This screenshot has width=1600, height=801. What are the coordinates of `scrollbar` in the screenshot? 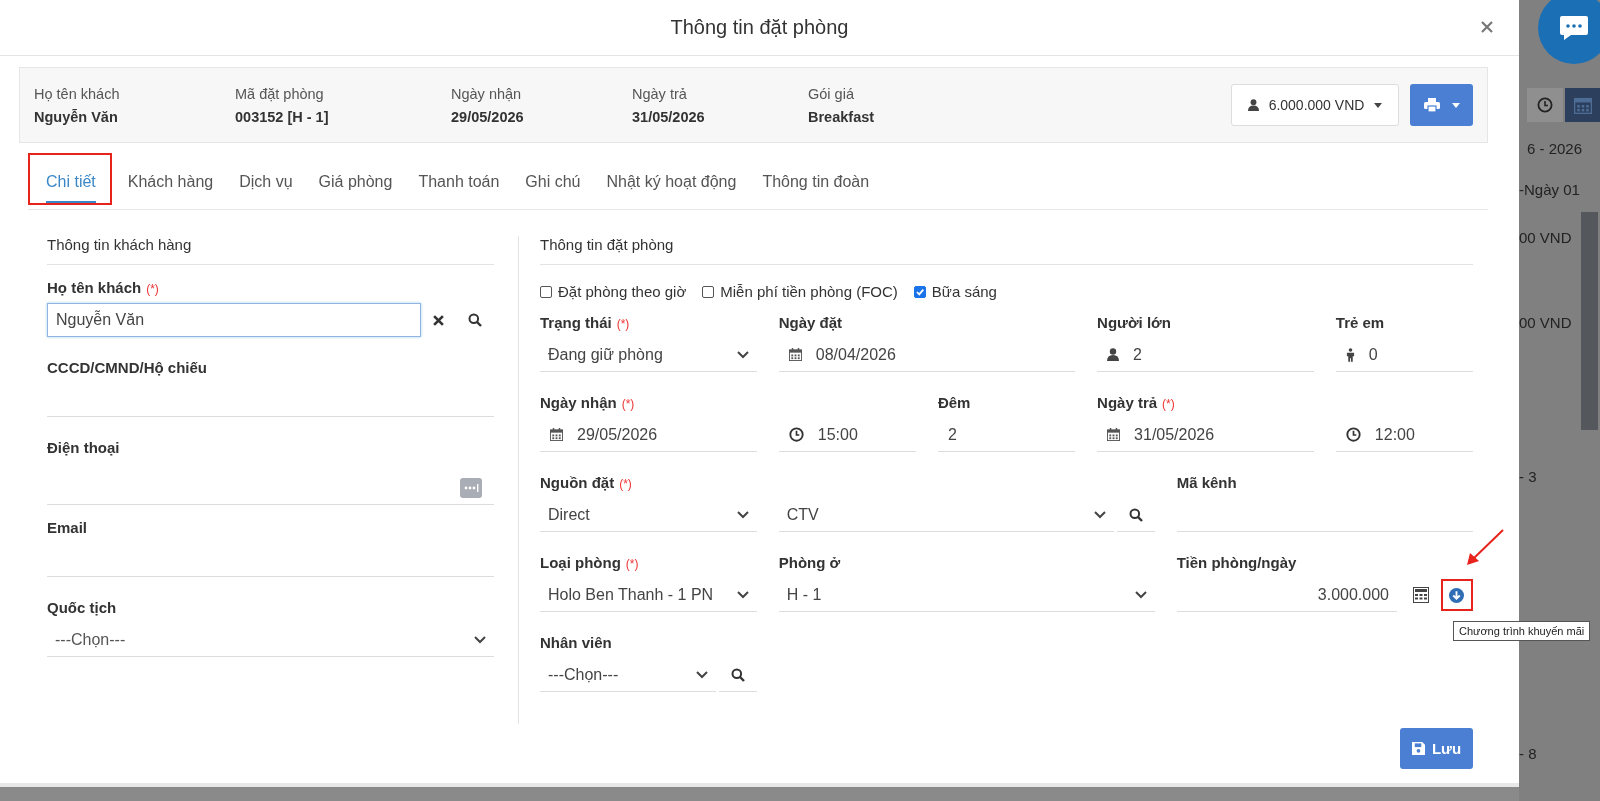 It's located at (1589, 321).